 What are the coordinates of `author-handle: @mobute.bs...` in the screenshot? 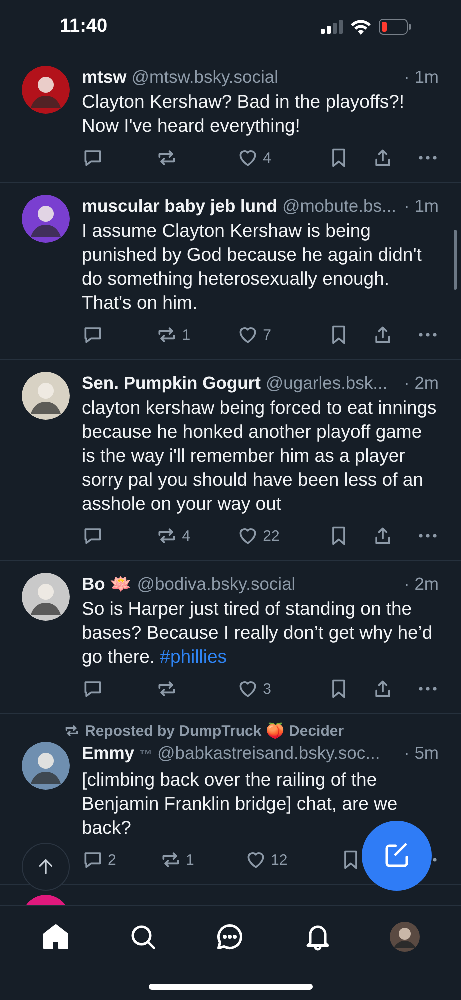 It's located at (339, 206).